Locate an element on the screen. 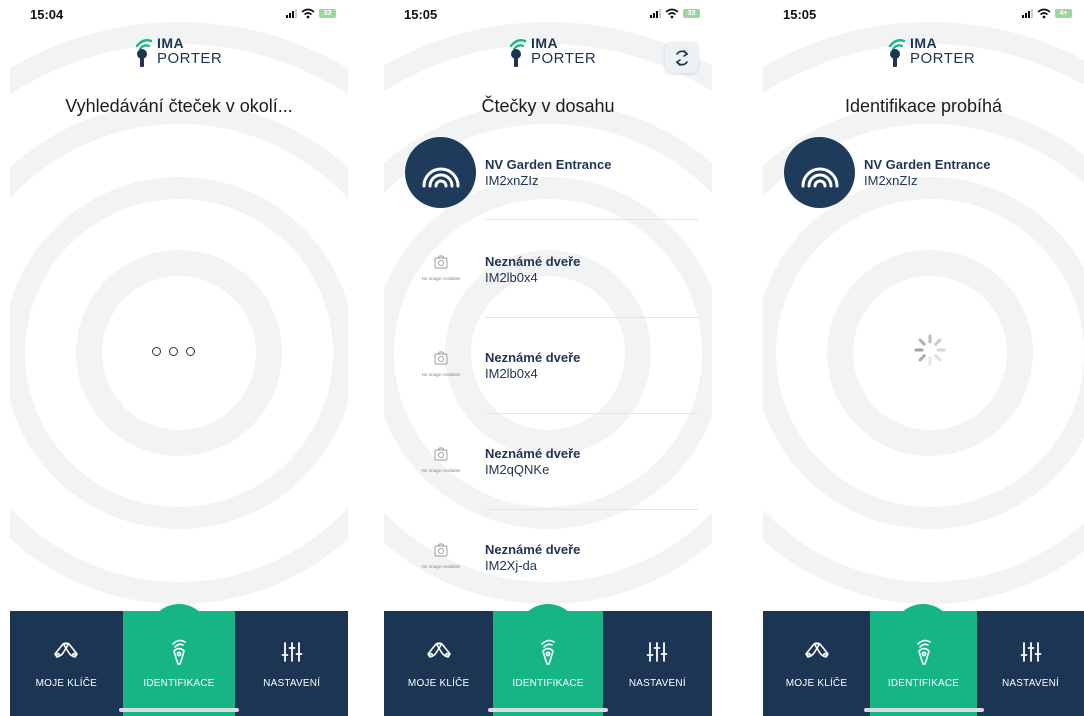 The width and height of the screenshot is (1084, 716). refresh-button is located at coordinates (681, 57).